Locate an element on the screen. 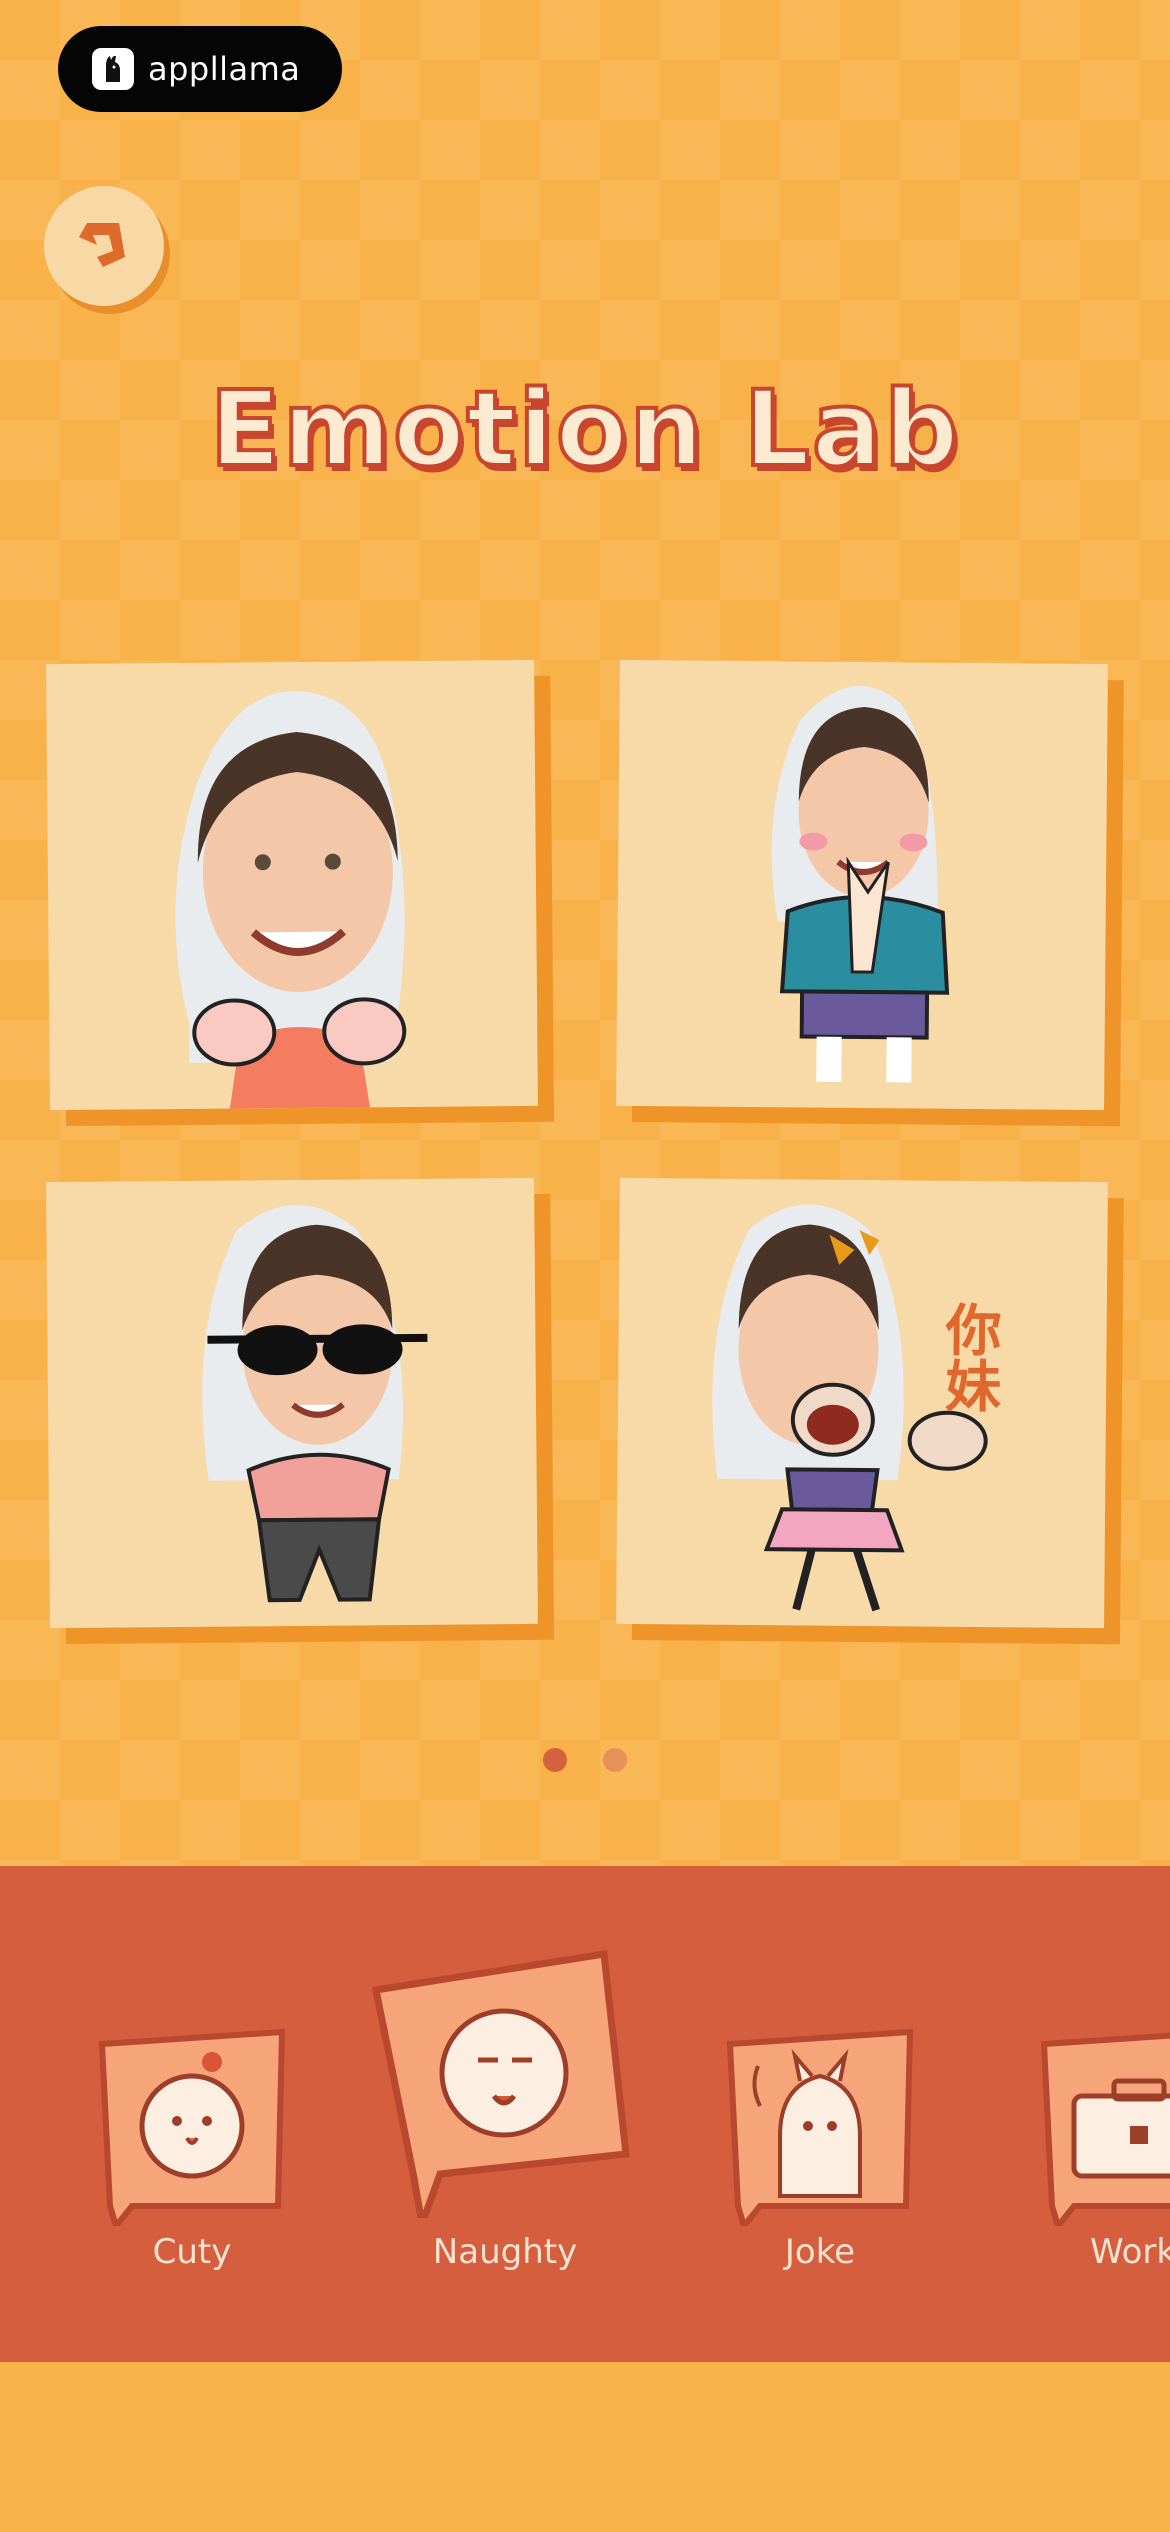  cute-face-icon is located at coordinates (192, 2130).